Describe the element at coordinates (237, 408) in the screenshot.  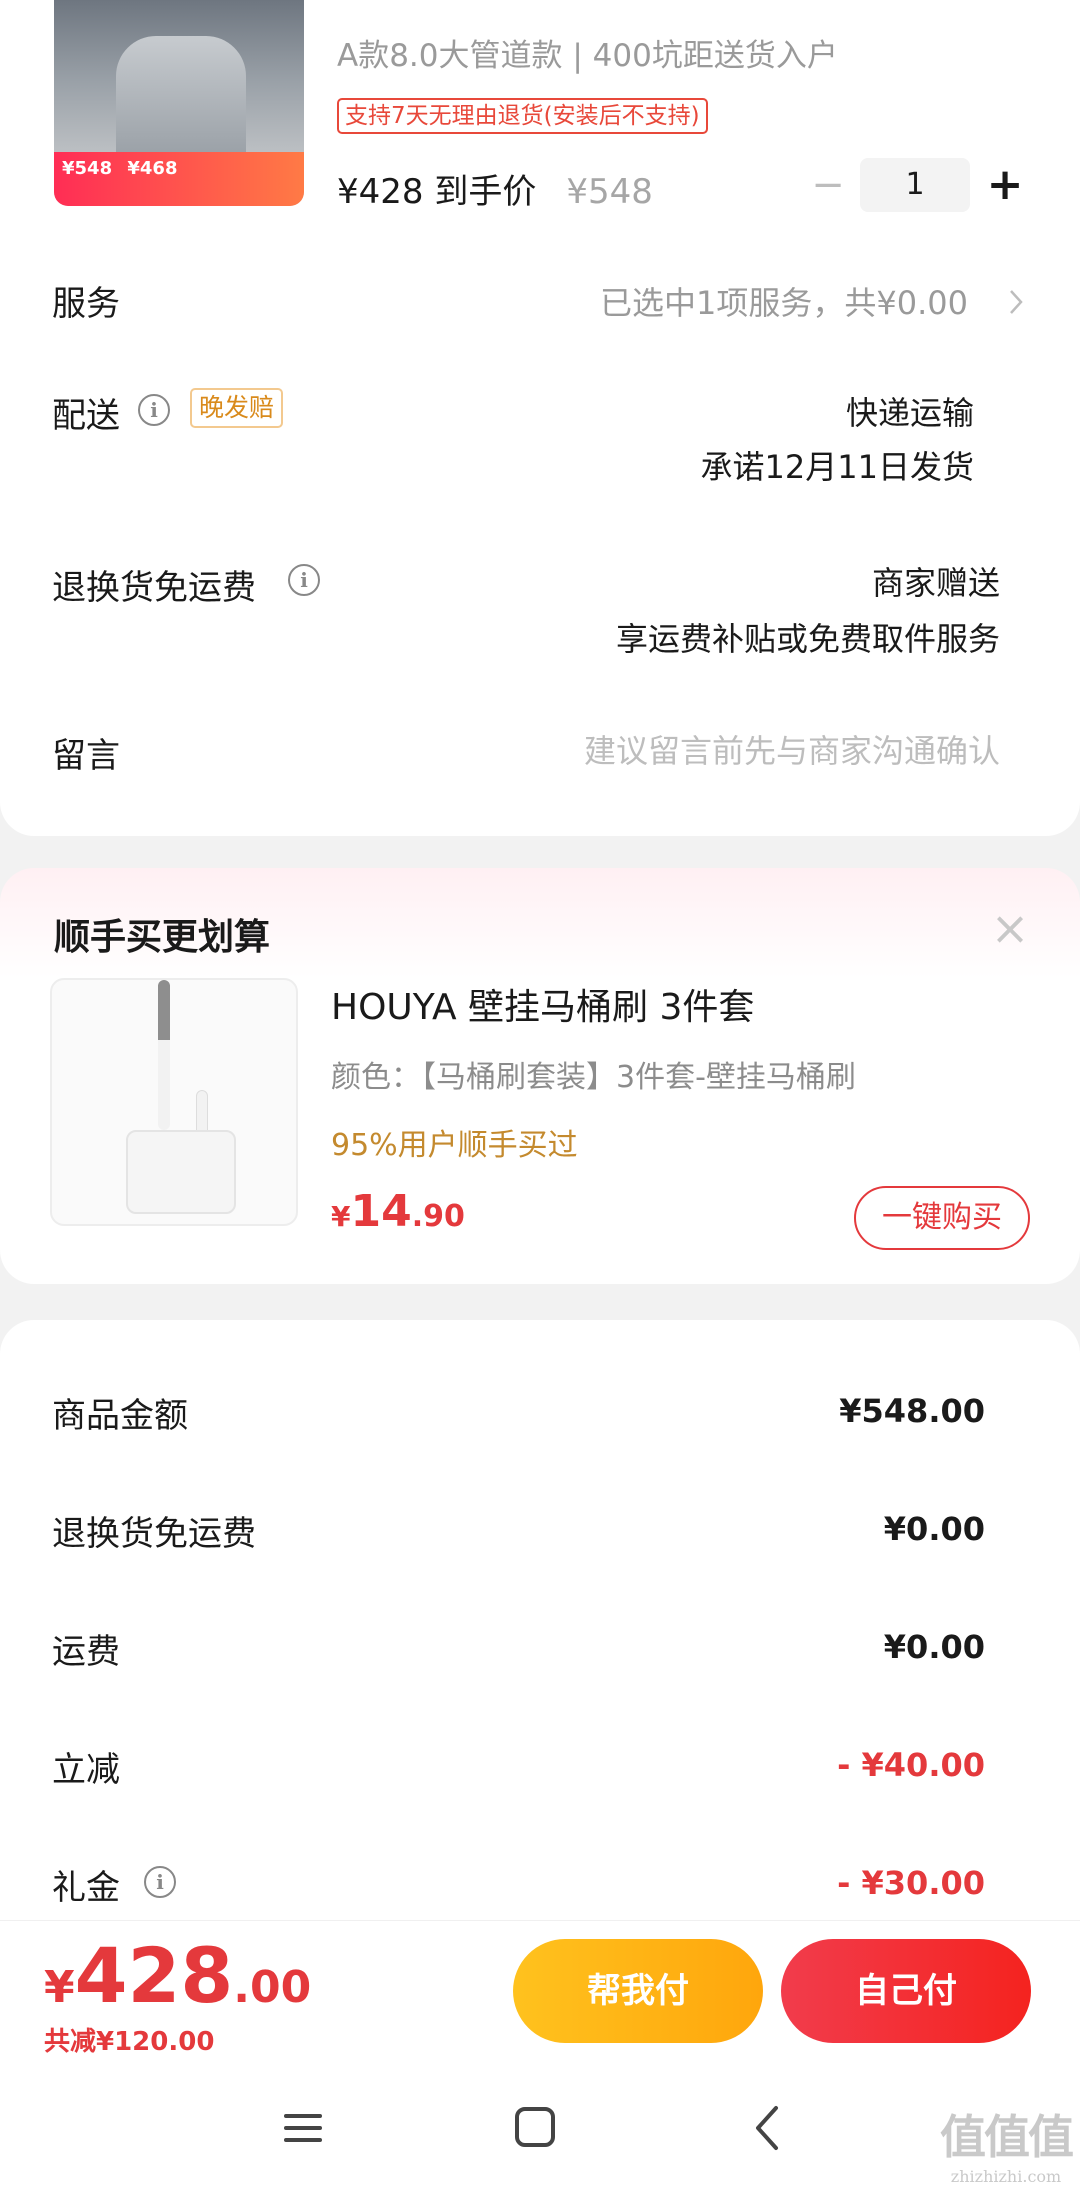
I see `late-compensation-badge: 晚发赔` at that location.